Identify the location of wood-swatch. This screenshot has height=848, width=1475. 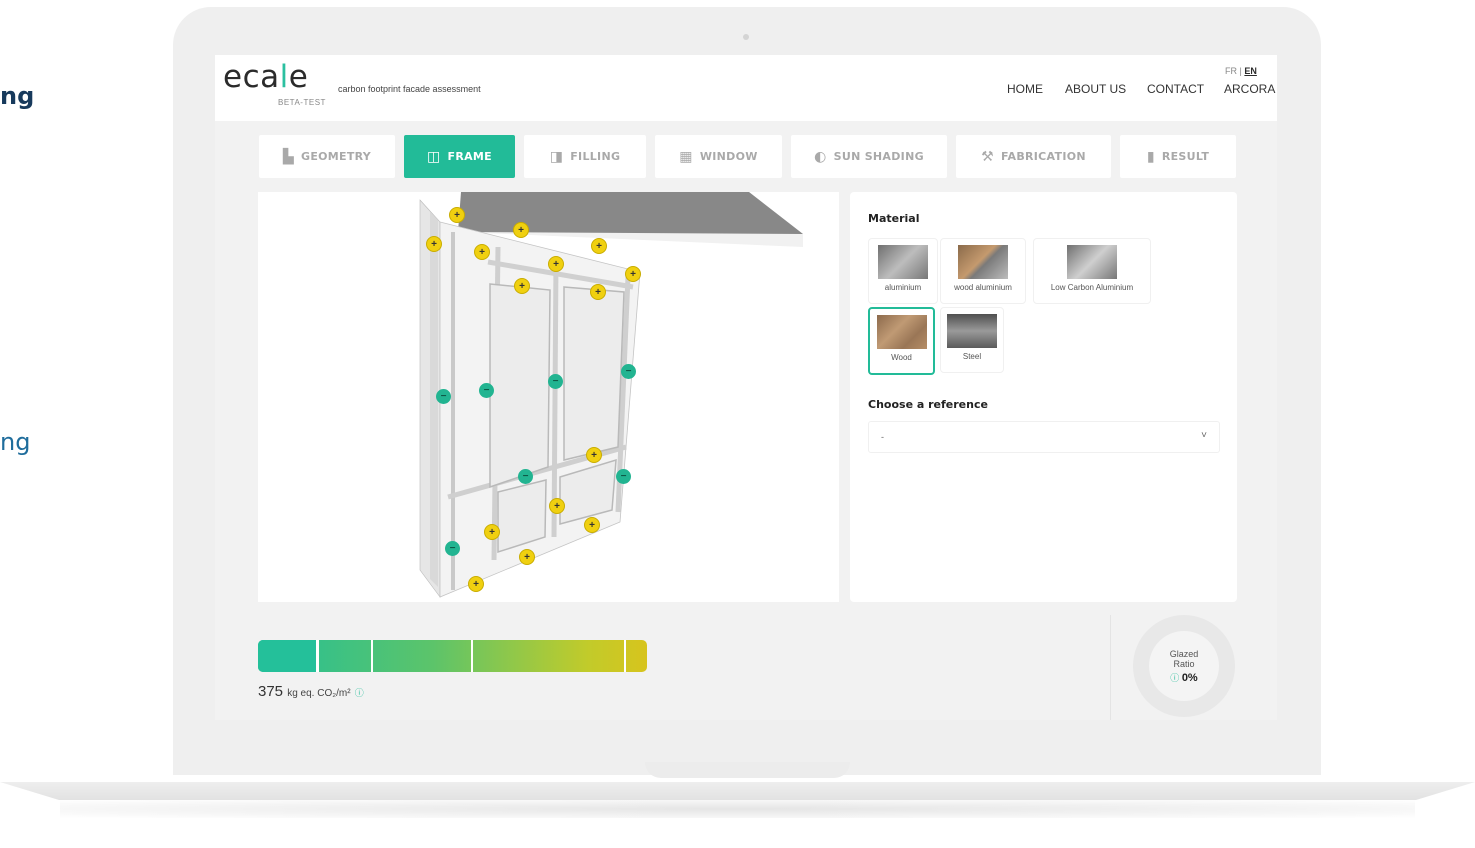
(901, 332).